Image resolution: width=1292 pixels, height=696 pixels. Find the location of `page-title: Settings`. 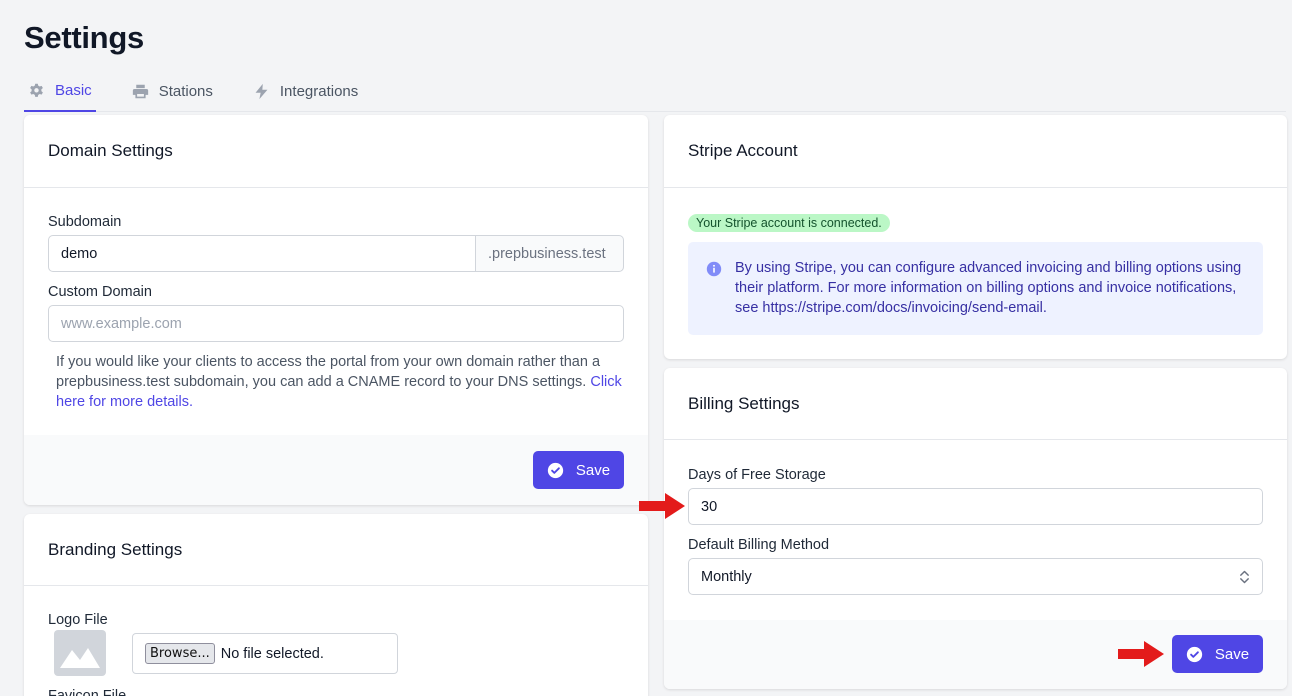

page-title: Settings is located at coordinates (84, 37).